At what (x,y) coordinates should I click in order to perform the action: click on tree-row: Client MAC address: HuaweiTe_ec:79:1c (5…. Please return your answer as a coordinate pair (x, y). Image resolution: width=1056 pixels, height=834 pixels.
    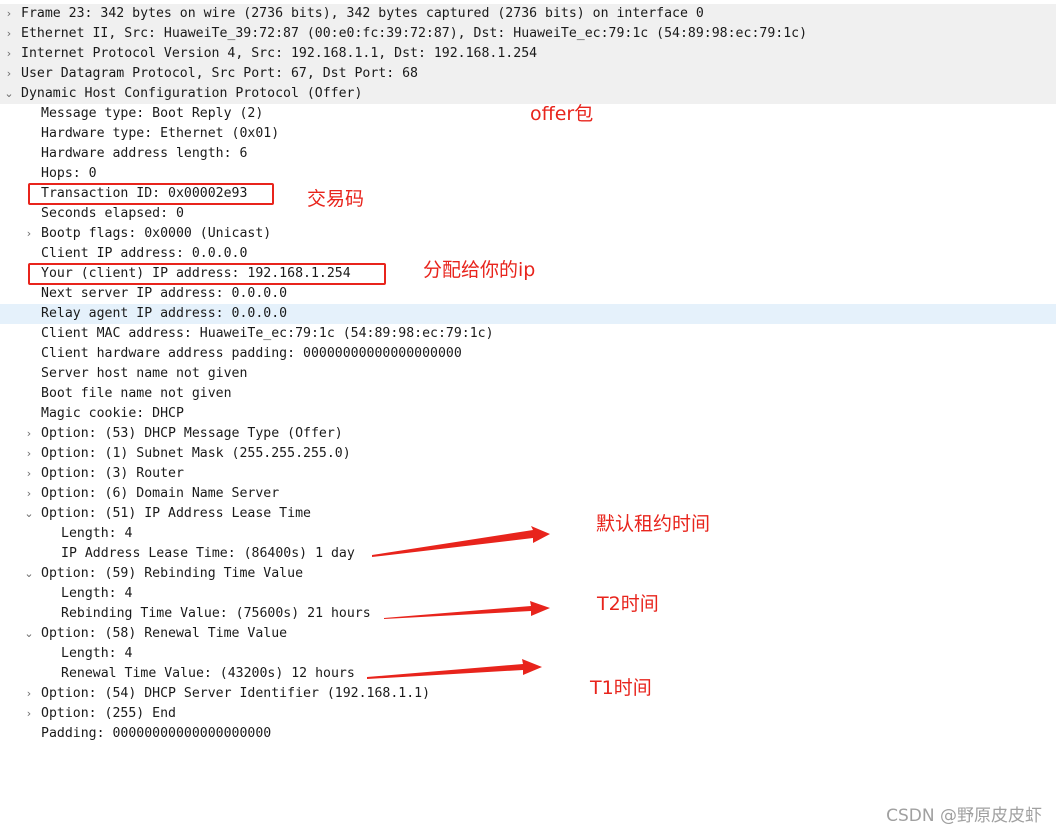
    Looking at the image, I should click on (528, 334).